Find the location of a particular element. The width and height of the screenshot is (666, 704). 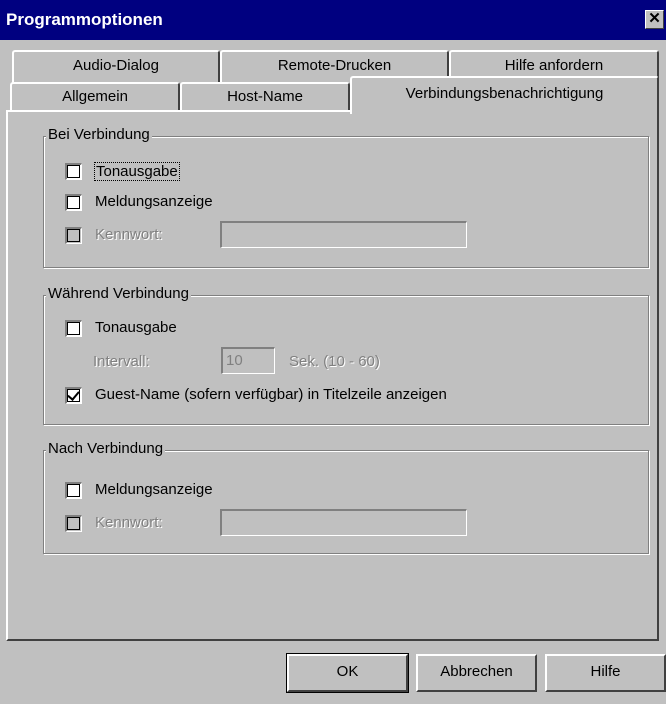

label-nach-kennwort: Kennwort: is located at coordinates (129, 522).